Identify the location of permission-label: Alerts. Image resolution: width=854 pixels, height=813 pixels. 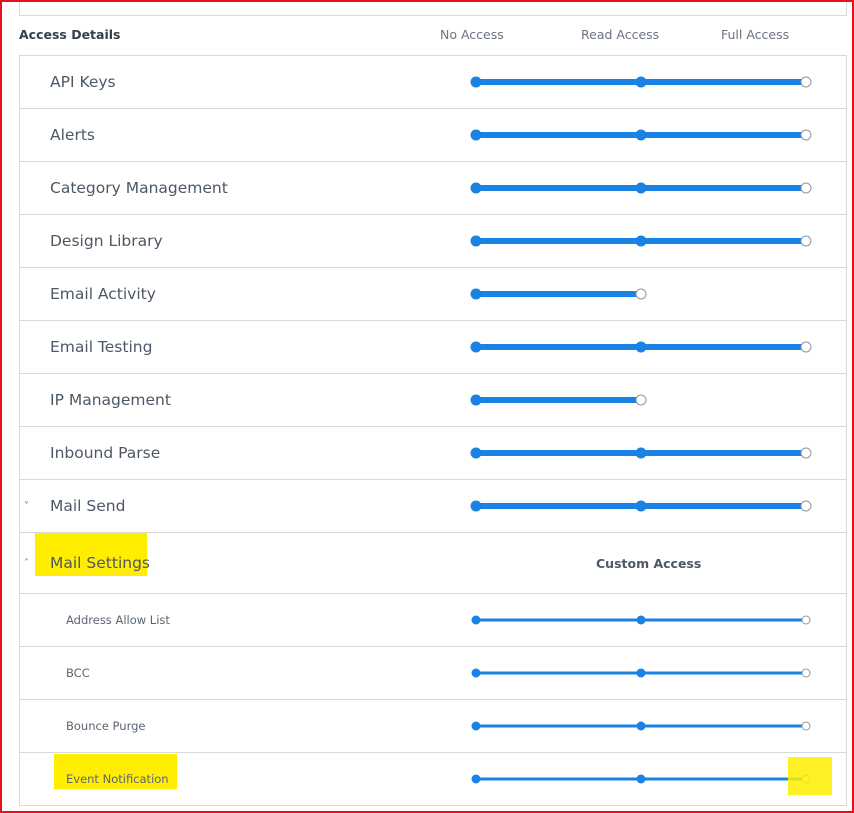
(72, 135).